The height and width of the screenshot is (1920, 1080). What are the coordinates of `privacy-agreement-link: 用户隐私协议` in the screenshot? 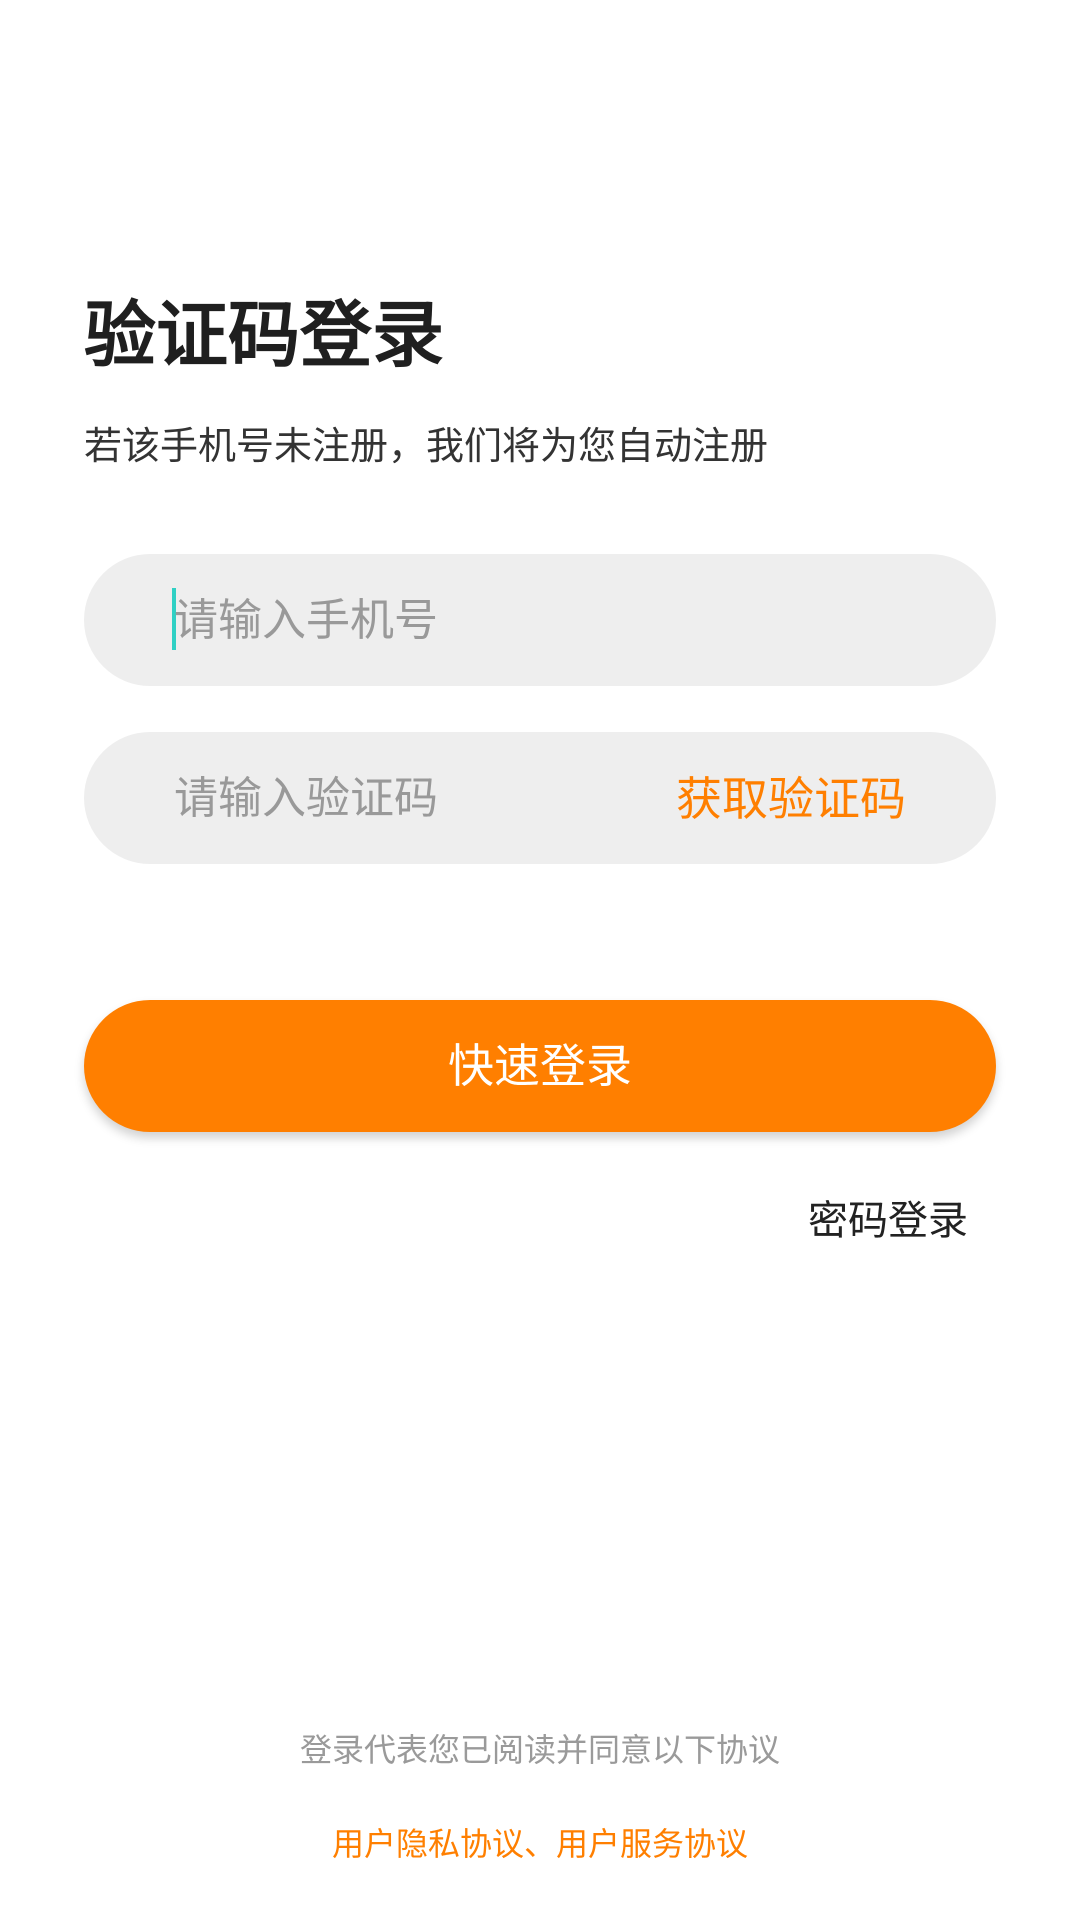 It's located at (428, 1844).